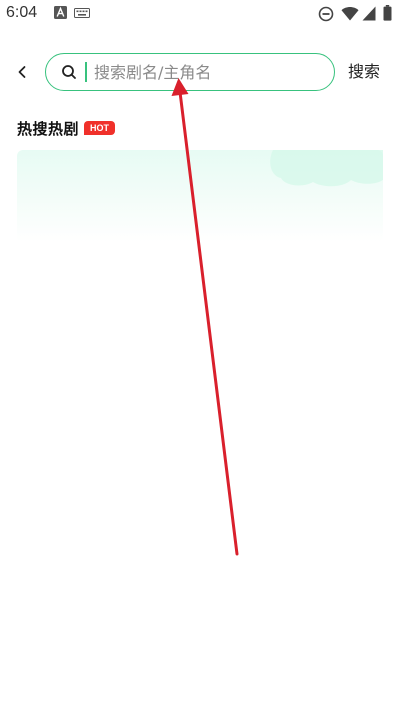  I want to click on search-icon, so click(69, 72).